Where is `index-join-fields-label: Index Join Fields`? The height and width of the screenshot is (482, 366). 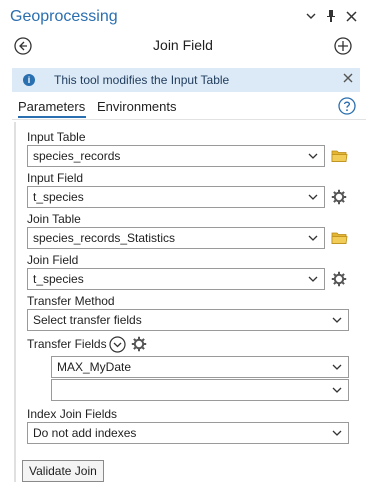
index-join-fields-label: Index Join Fields is located at coordinates (72, 414).